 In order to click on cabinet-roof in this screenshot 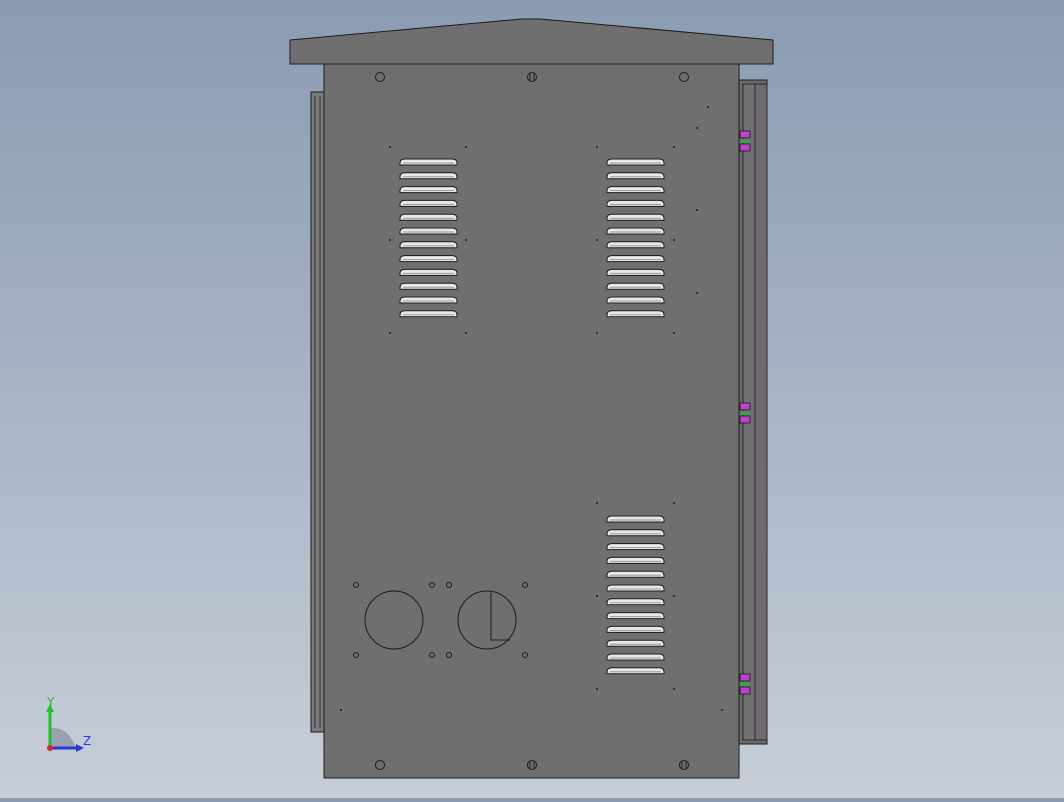, I will do `click(531, 41)`.